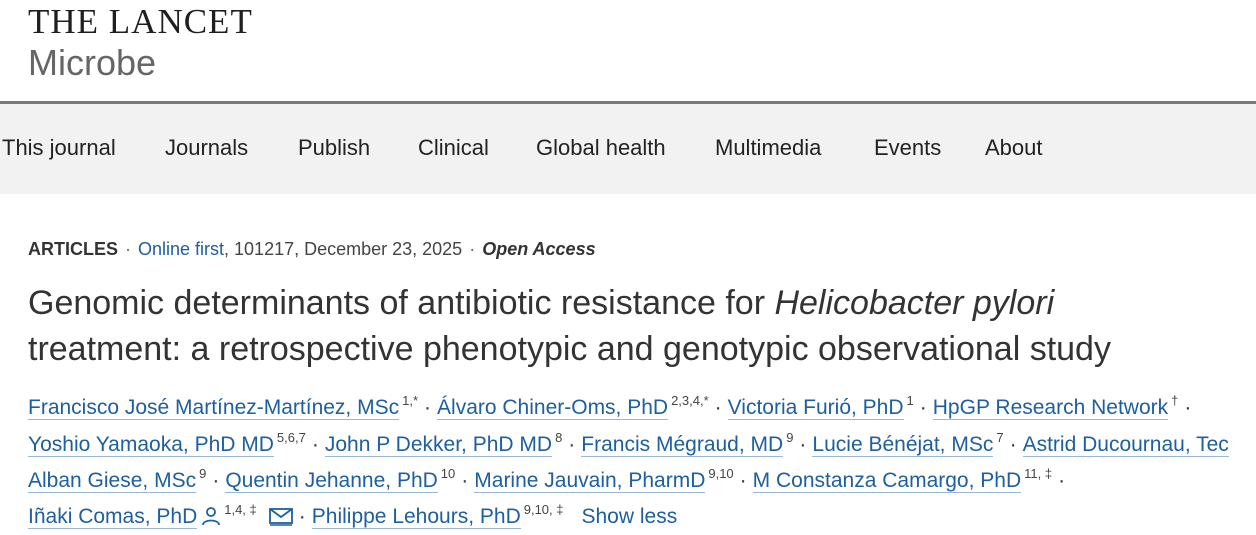  I want to click on author-link: Philippe Lehours, PhD, so click(416, 517).